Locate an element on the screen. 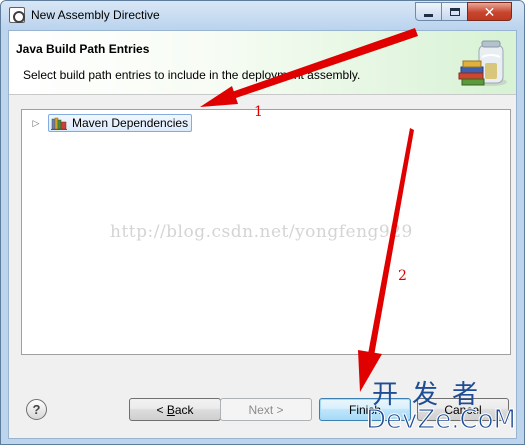  minimize-icon is located at coordinates (428, 15).